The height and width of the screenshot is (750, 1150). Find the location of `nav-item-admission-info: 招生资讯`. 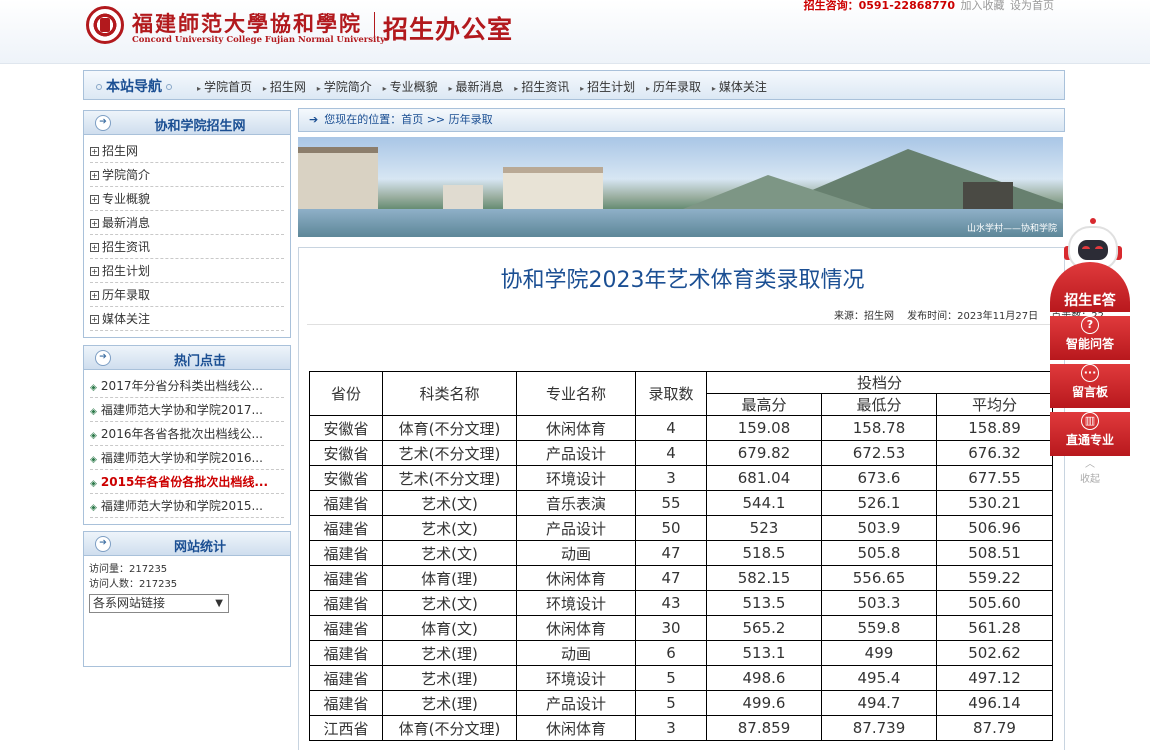

nav-item-admission-info: 招生资讯 is located at coordinates (541, 86).